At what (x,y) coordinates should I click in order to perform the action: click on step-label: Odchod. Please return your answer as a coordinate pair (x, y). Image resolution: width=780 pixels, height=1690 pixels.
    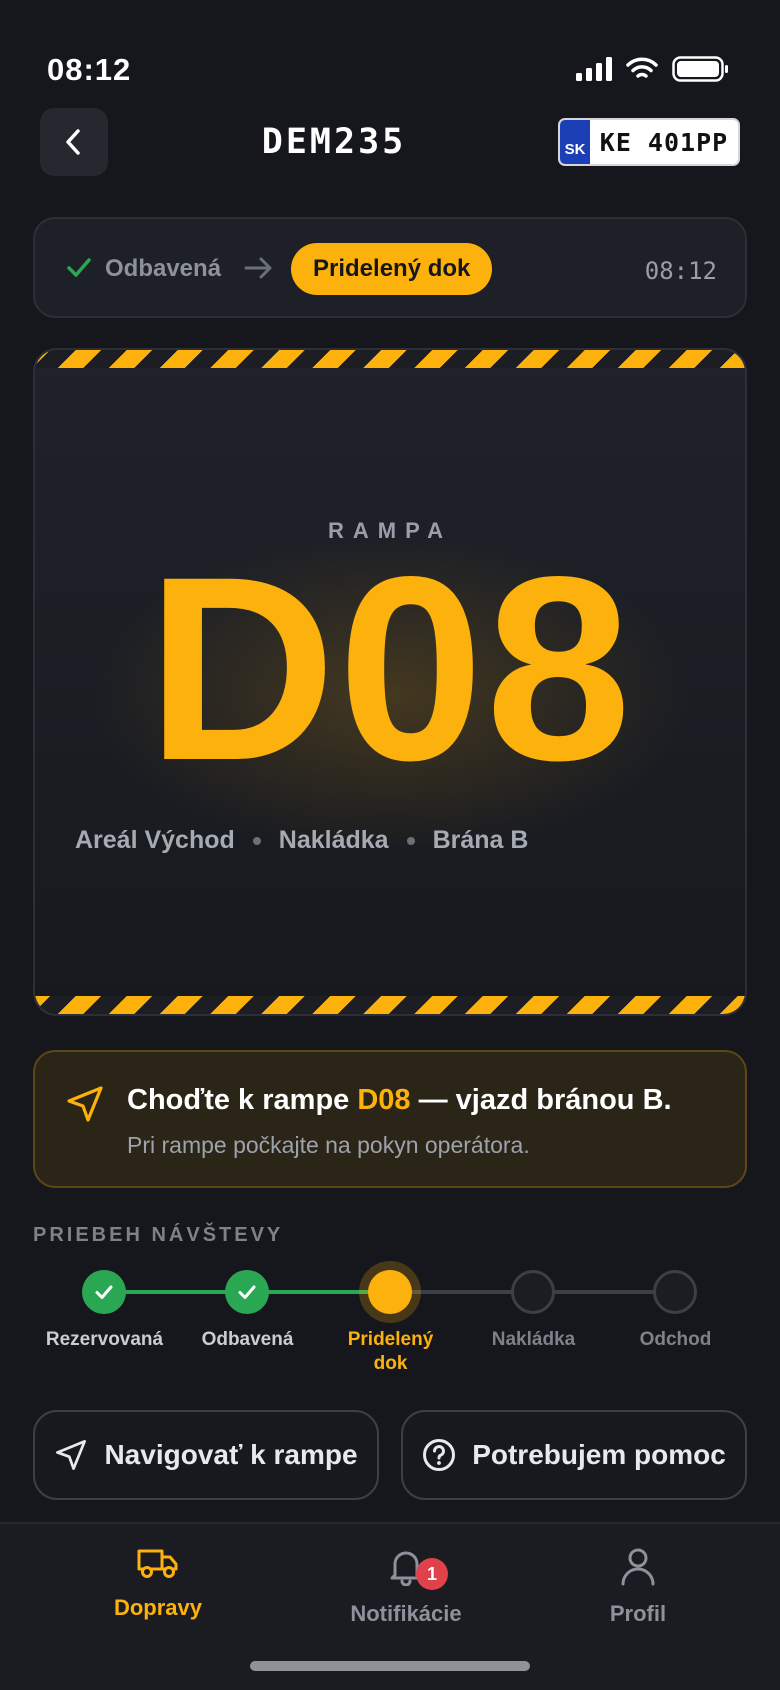
    Looking at the image, I should click on (675, 1339).